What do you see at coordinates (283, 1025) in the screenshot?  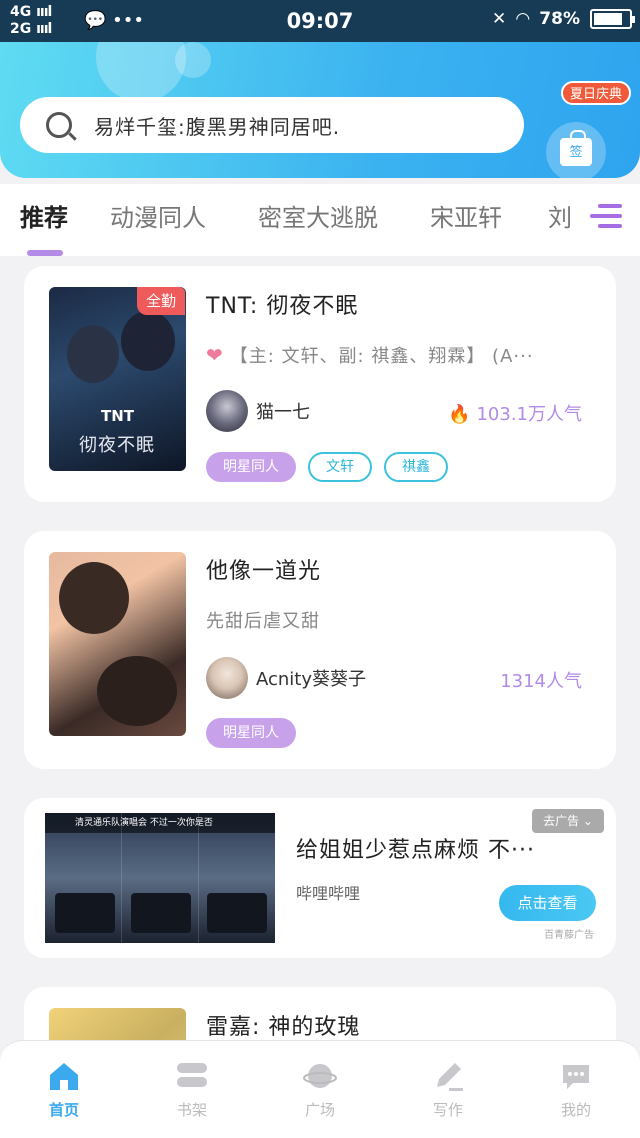 I see `book-title: 雷嘉: 神的玫瑰` at bounding box center [283, 1025].